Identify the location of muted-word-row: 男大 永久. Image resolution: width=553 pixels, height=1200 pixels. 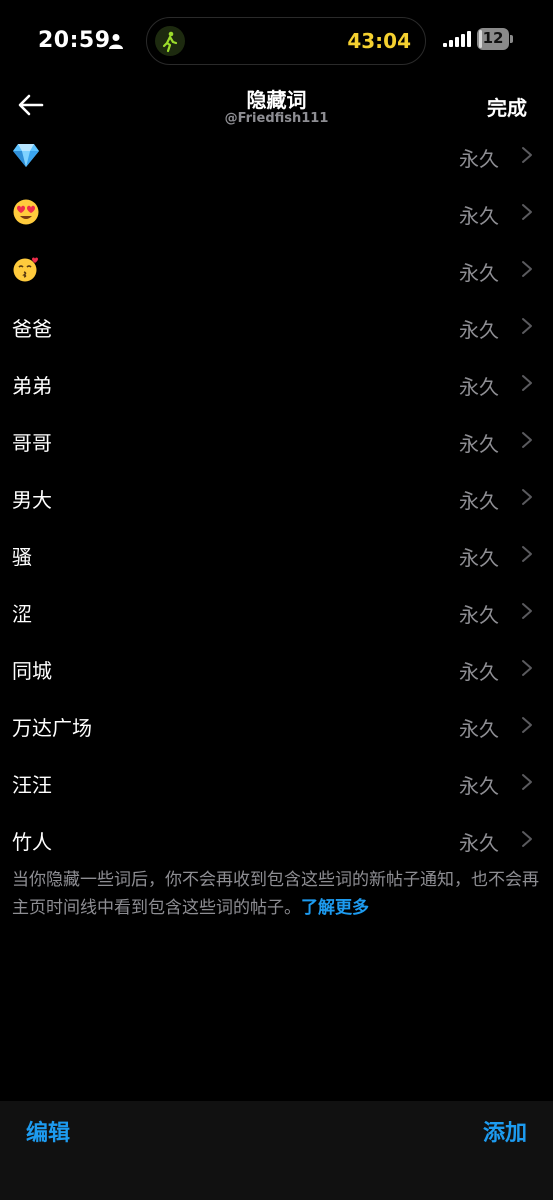
(276, 496).